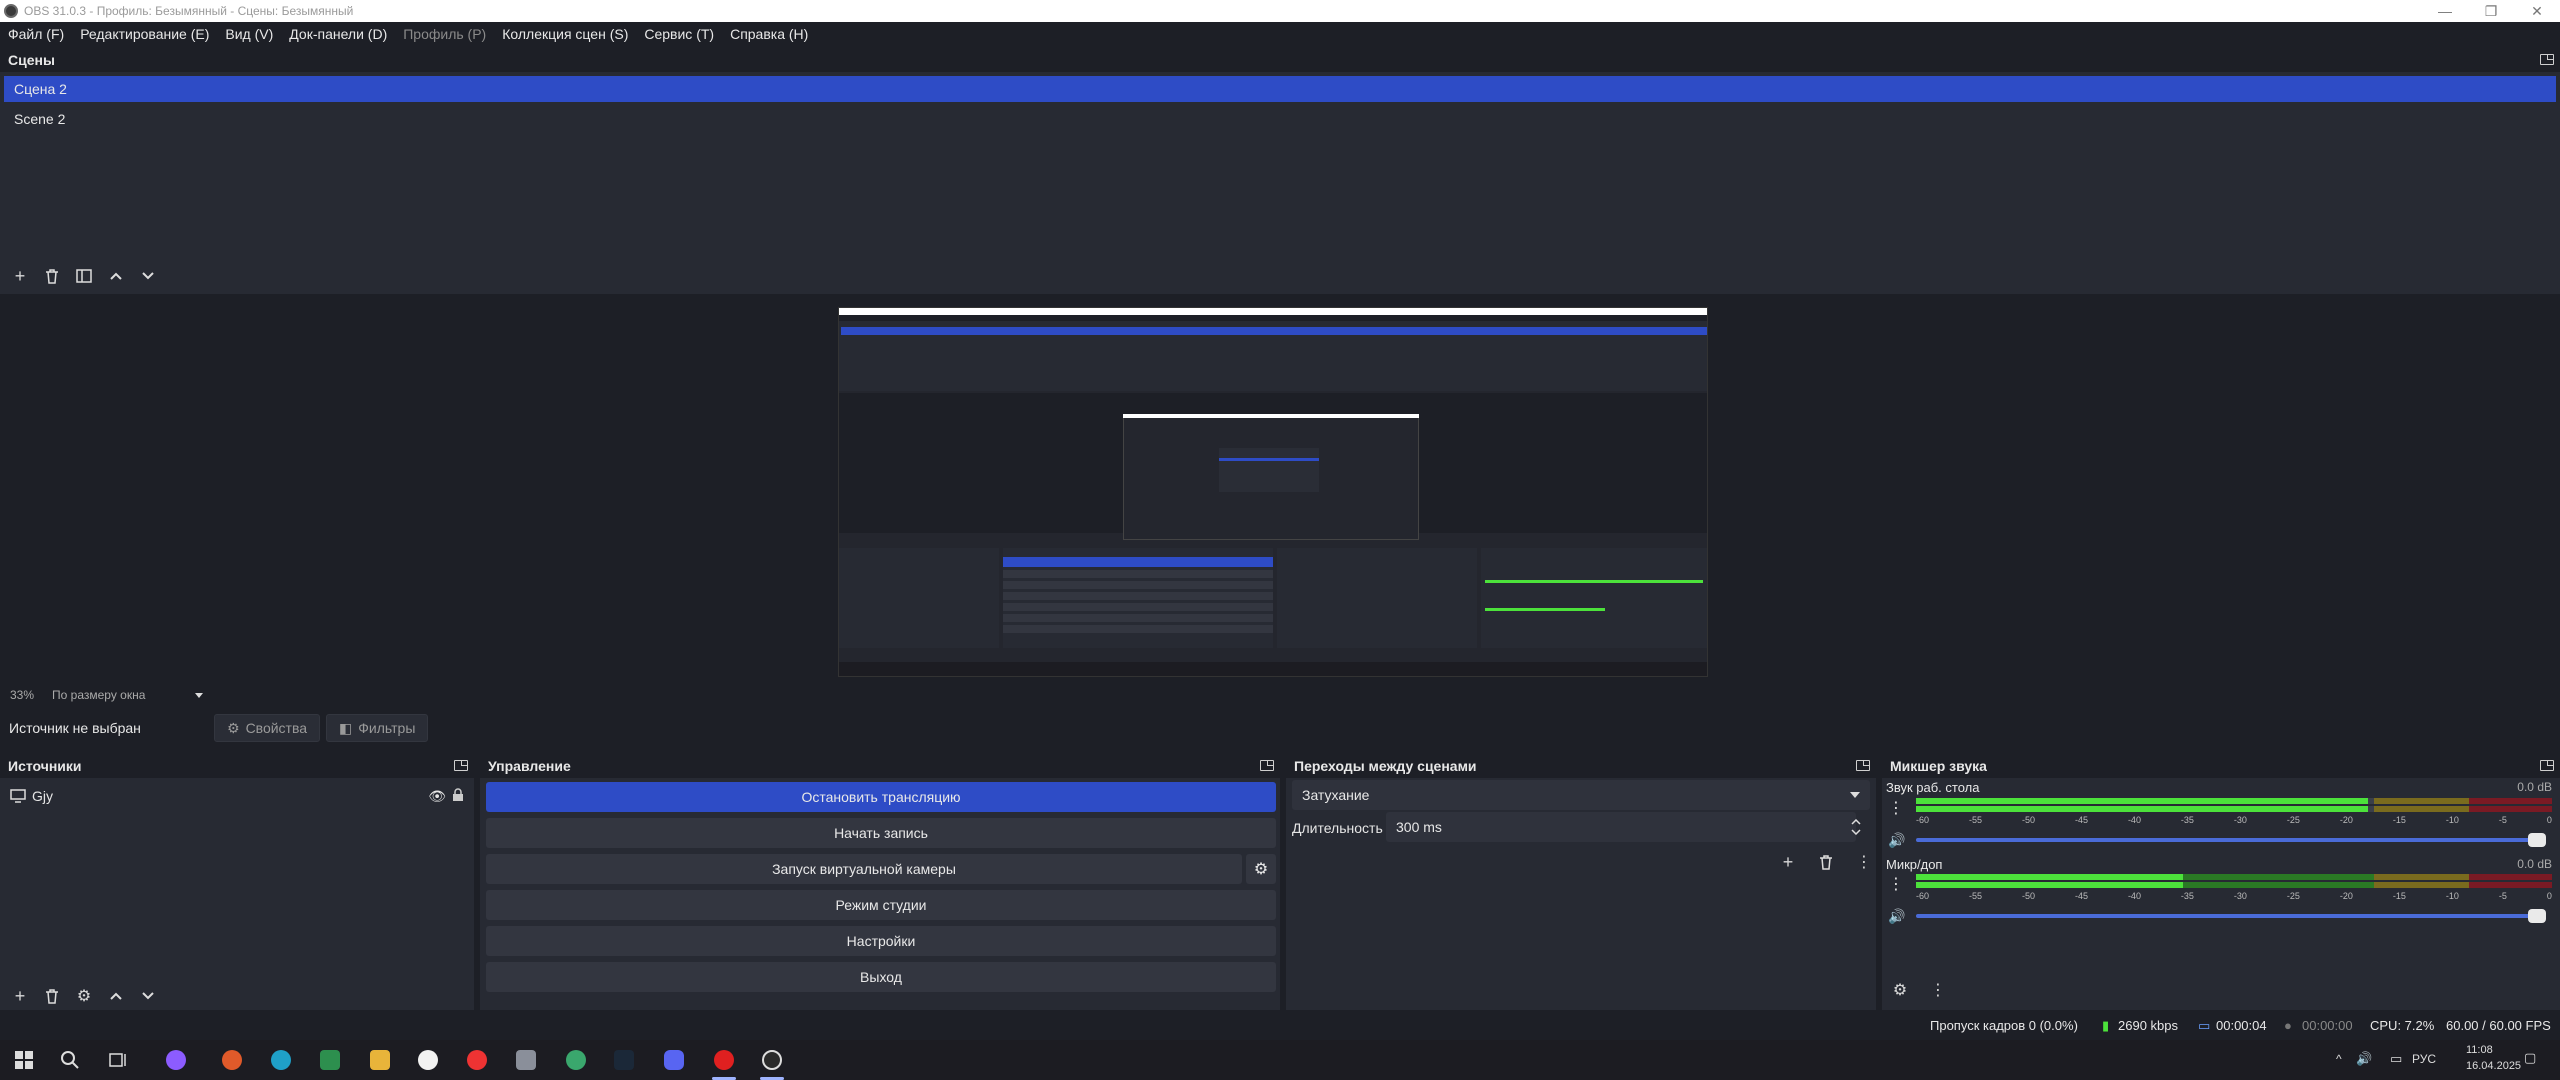 The width and height of the screenshot is (2560, 1080). I want to click on start-record-button: Начать запись, so click(881, 833).